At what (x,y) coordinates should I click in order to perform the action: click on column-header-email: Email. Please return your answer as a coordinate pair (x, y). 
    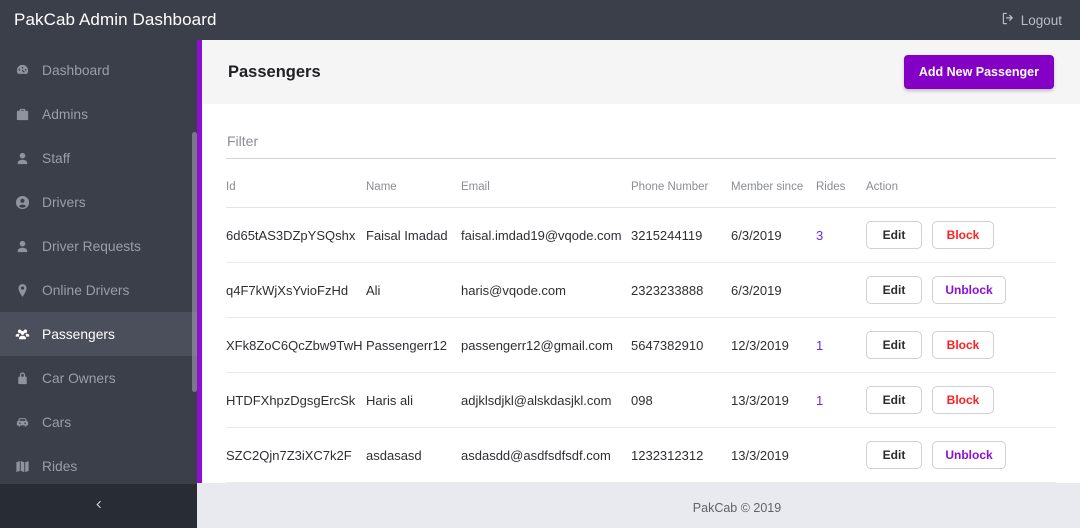
    Looking at the image, I should click on (546, 183).